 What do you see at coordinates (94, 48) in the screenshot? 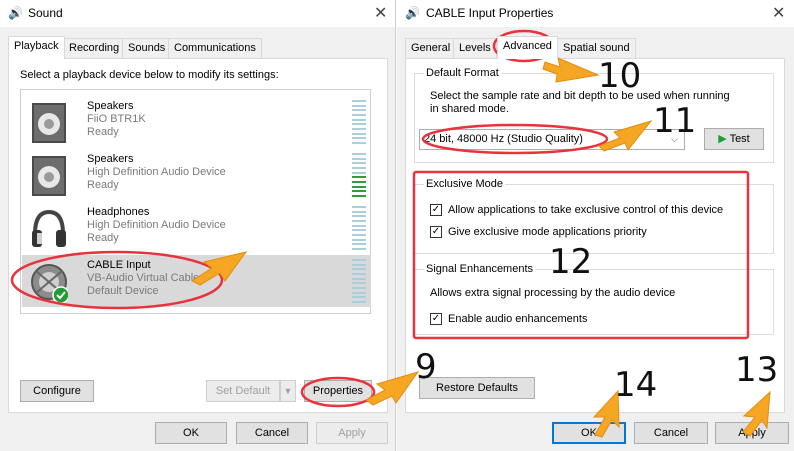
I see `tab-recording: Recording` at bounding box center [94, 48].